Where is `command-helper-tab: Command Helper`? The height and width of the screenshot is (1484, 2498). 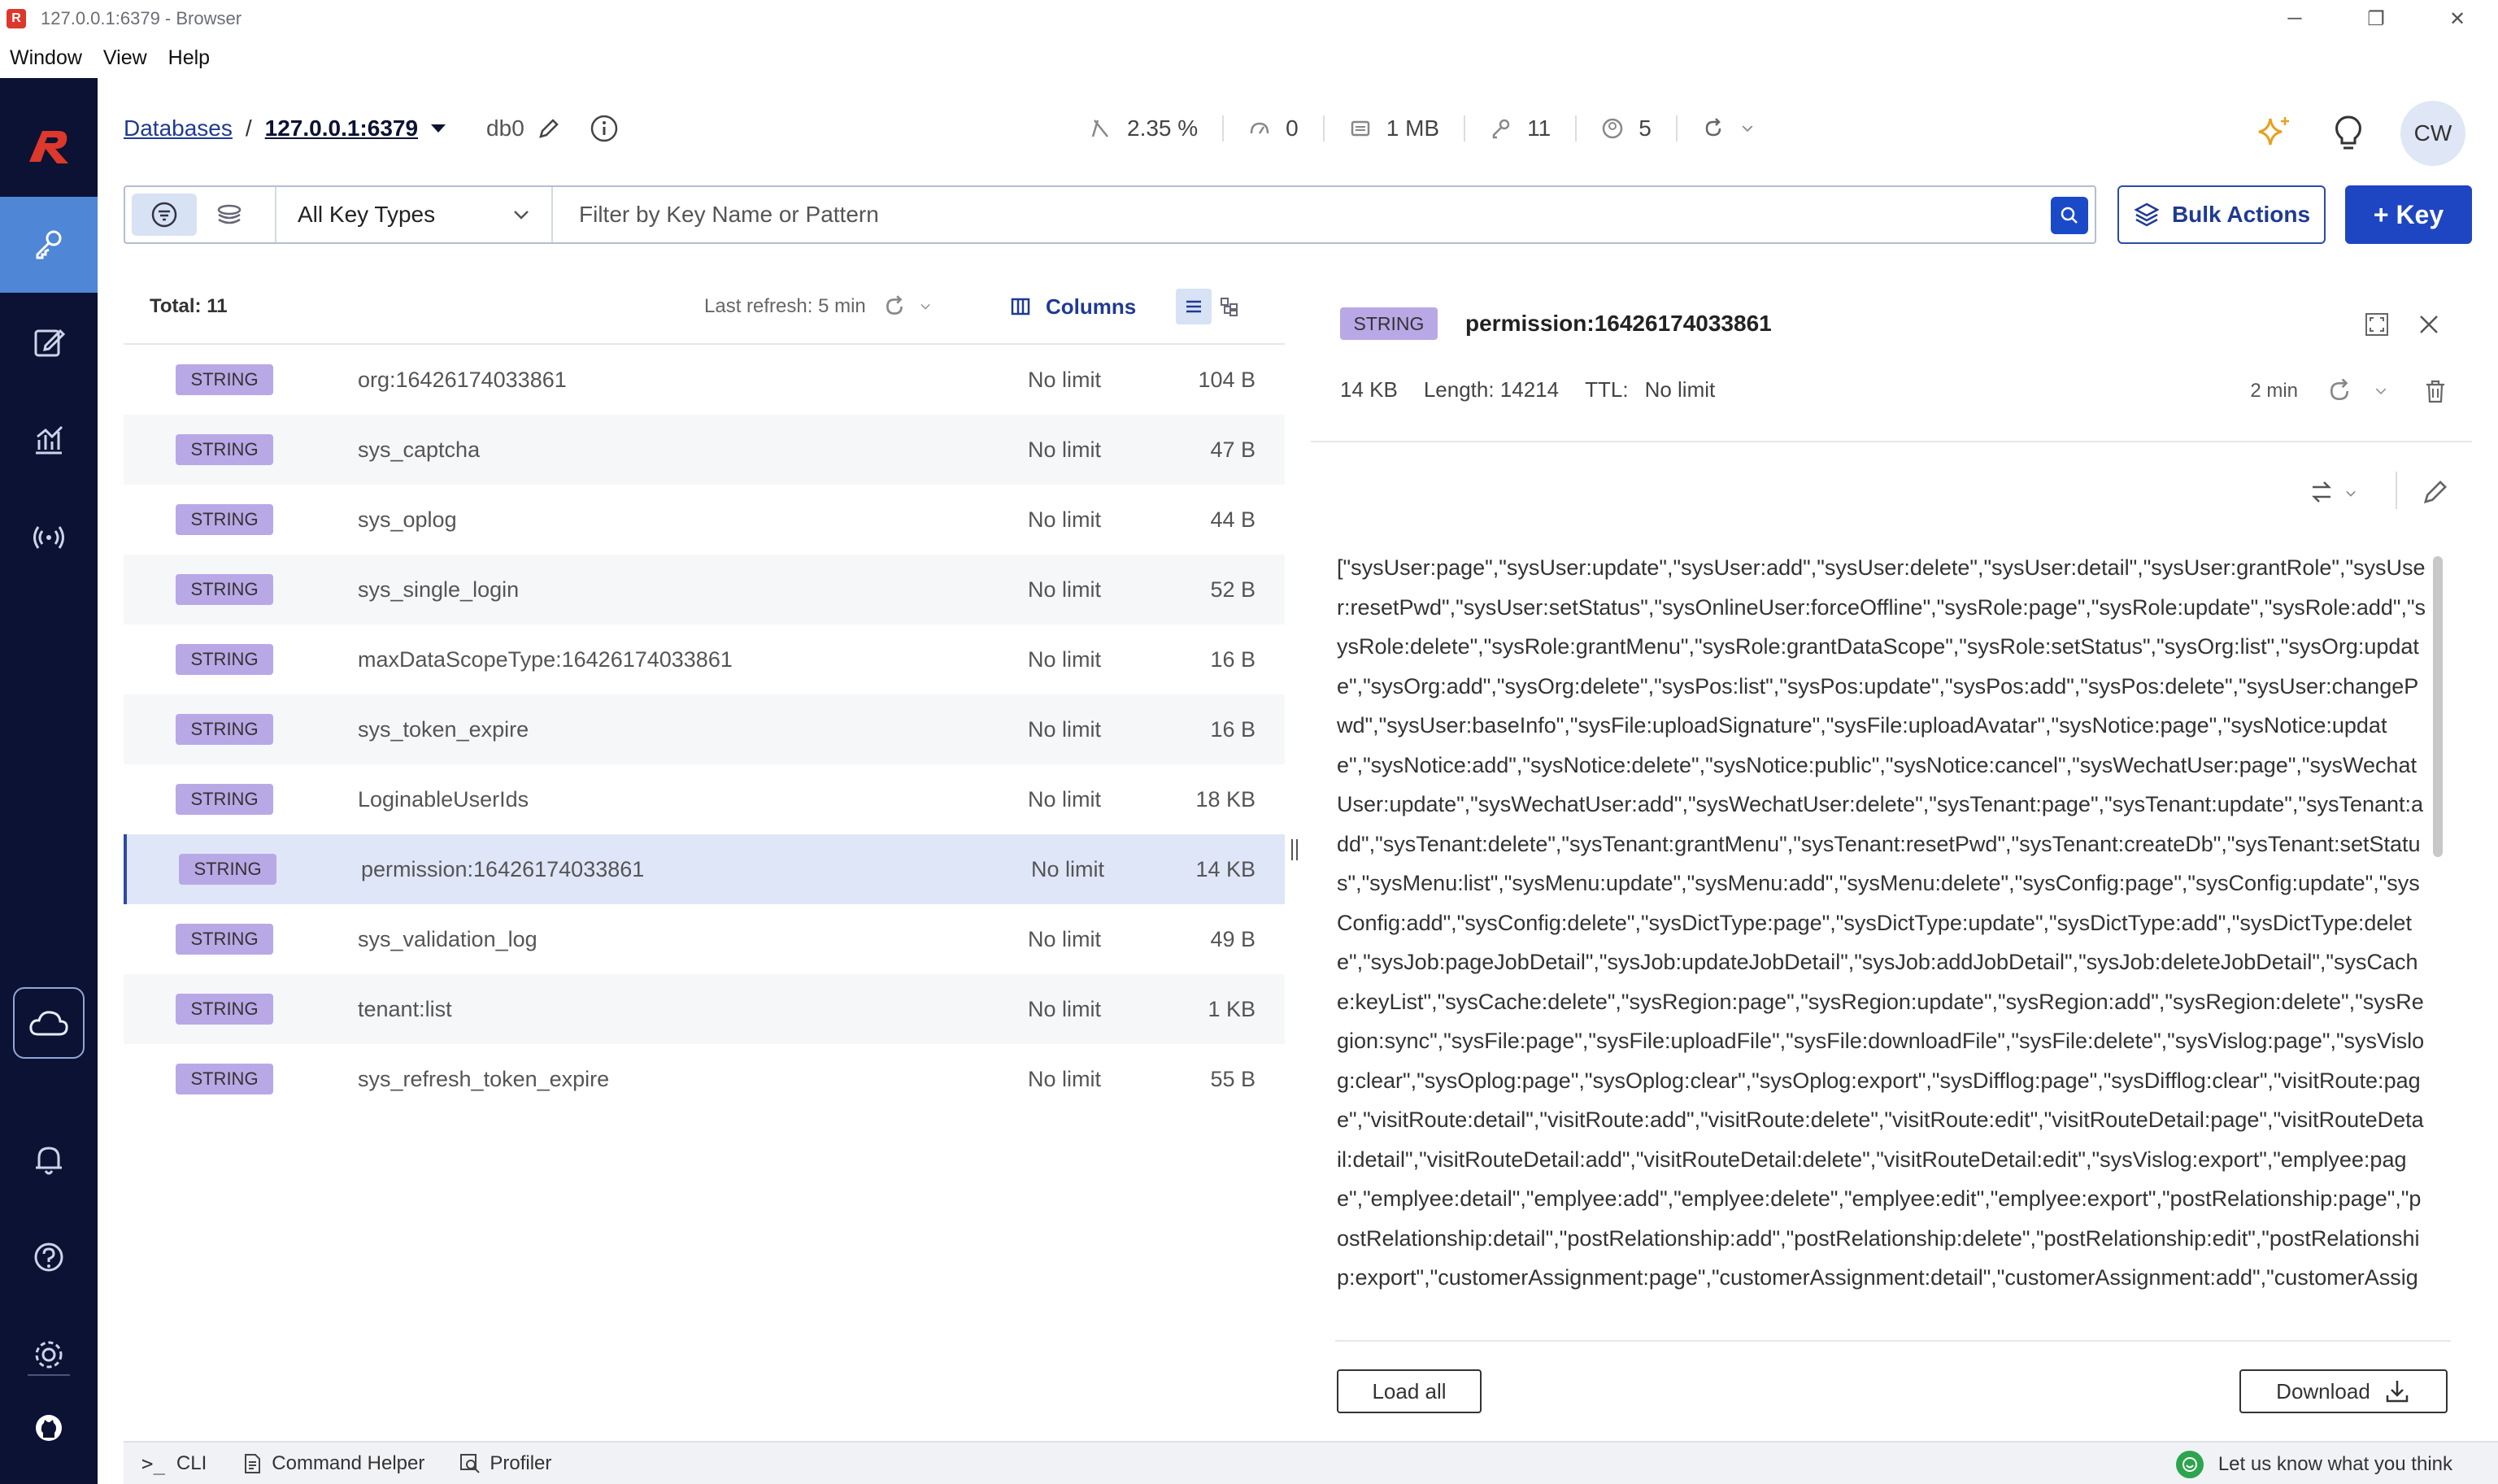
command-helper-tab: Command Helper is located at coordinates (332, 1463).